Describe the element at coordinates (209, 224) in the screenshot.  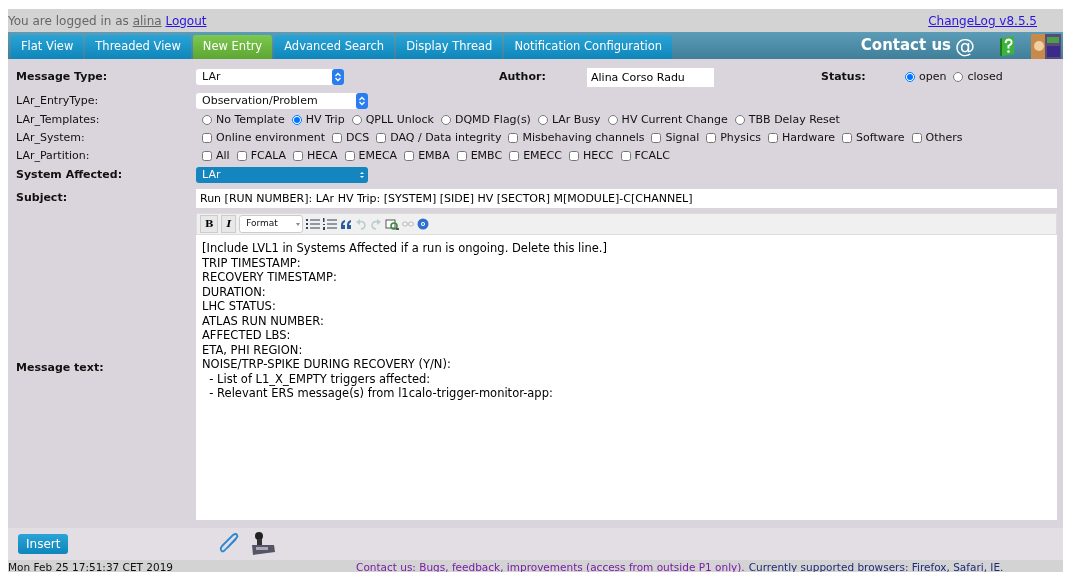
I see `bold-button: B` at that location.